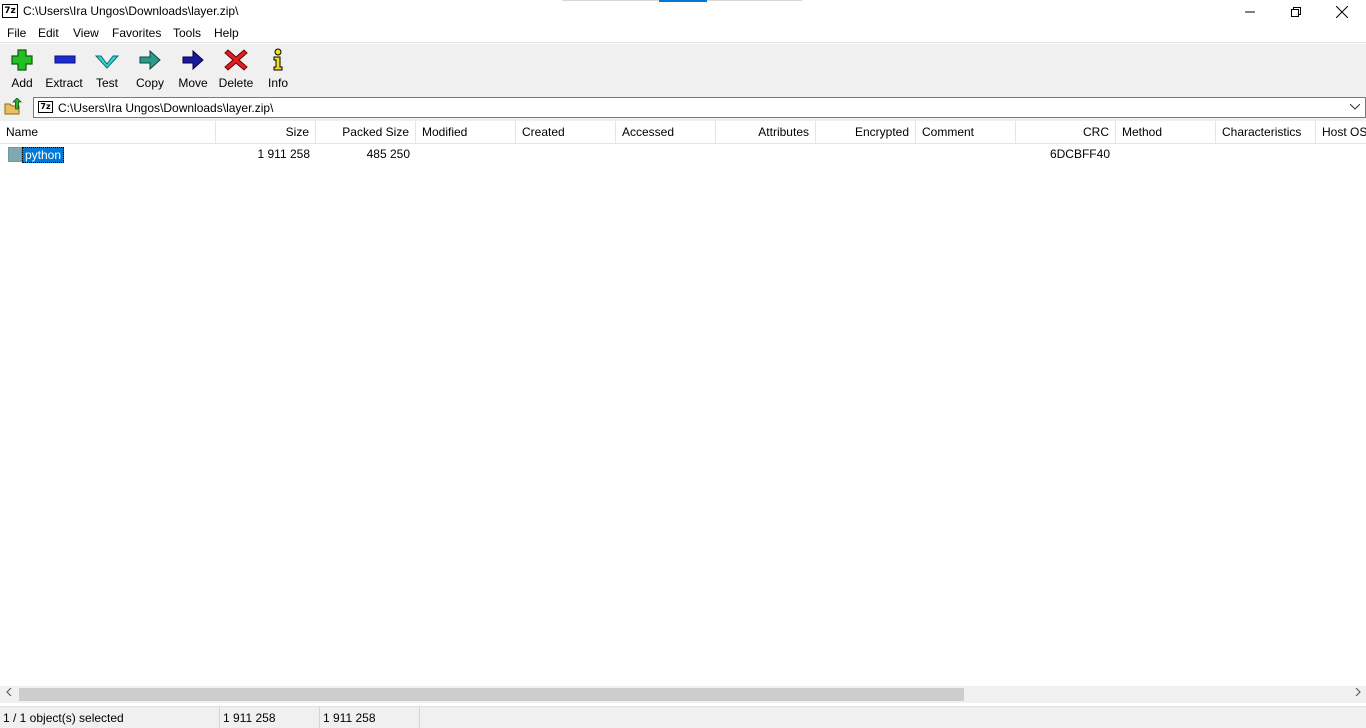 This screenshot has width=1366, height=728. I want to click on close-icon, so click(1342, 11).